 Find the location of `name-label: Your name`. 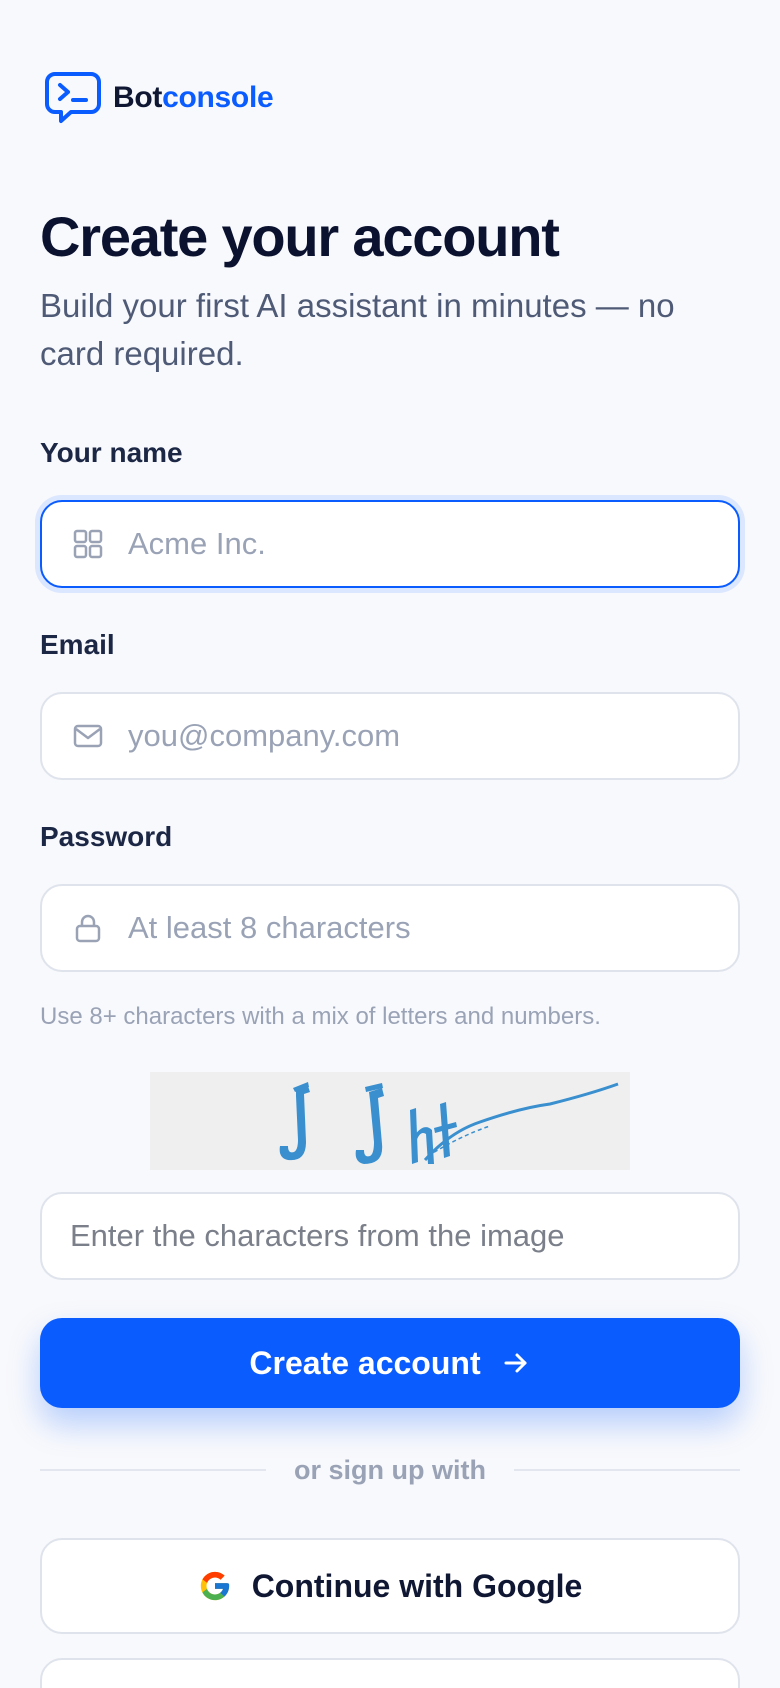

name-label: Your name is located at coordinates (111, 452).